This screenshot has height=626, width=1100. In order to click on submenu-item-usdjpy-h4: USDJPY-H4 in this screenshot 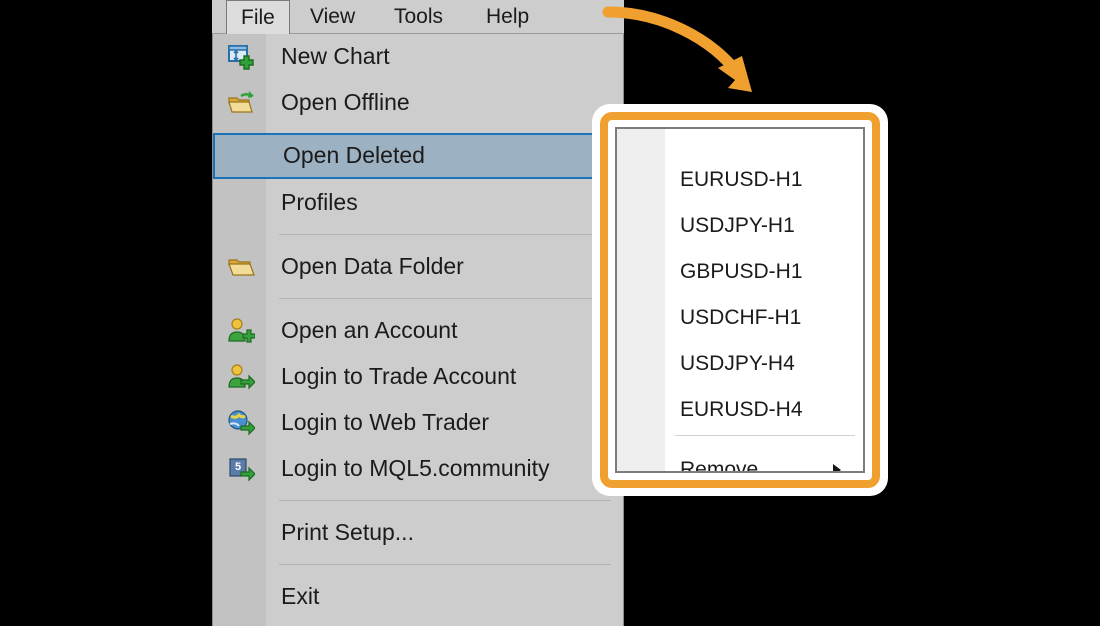, I will do `click(740, 364)`.